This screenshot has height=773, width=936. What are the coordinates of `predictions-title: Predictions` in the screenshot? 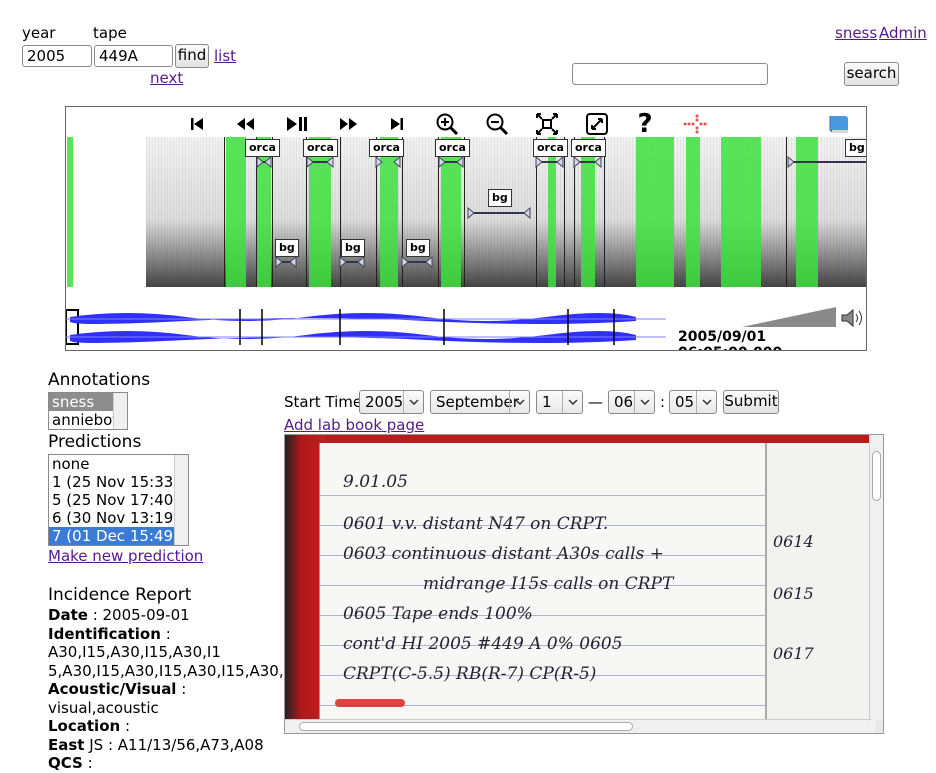 It's located at (95, 442).